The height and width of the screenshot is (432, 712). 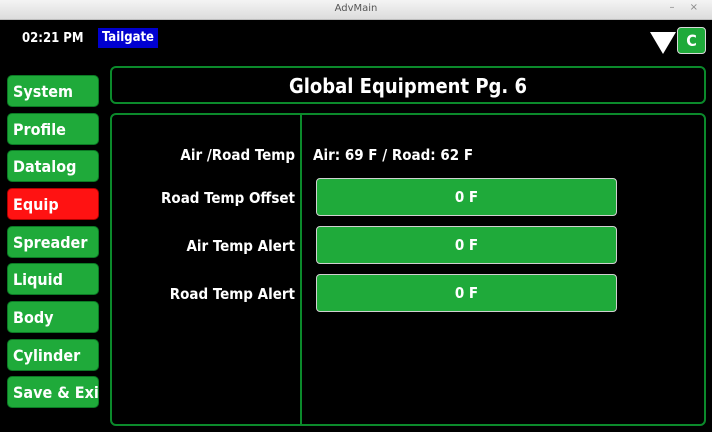 I want to click on road-temp-alert-button: 0 F, so click(x=466, y=293).